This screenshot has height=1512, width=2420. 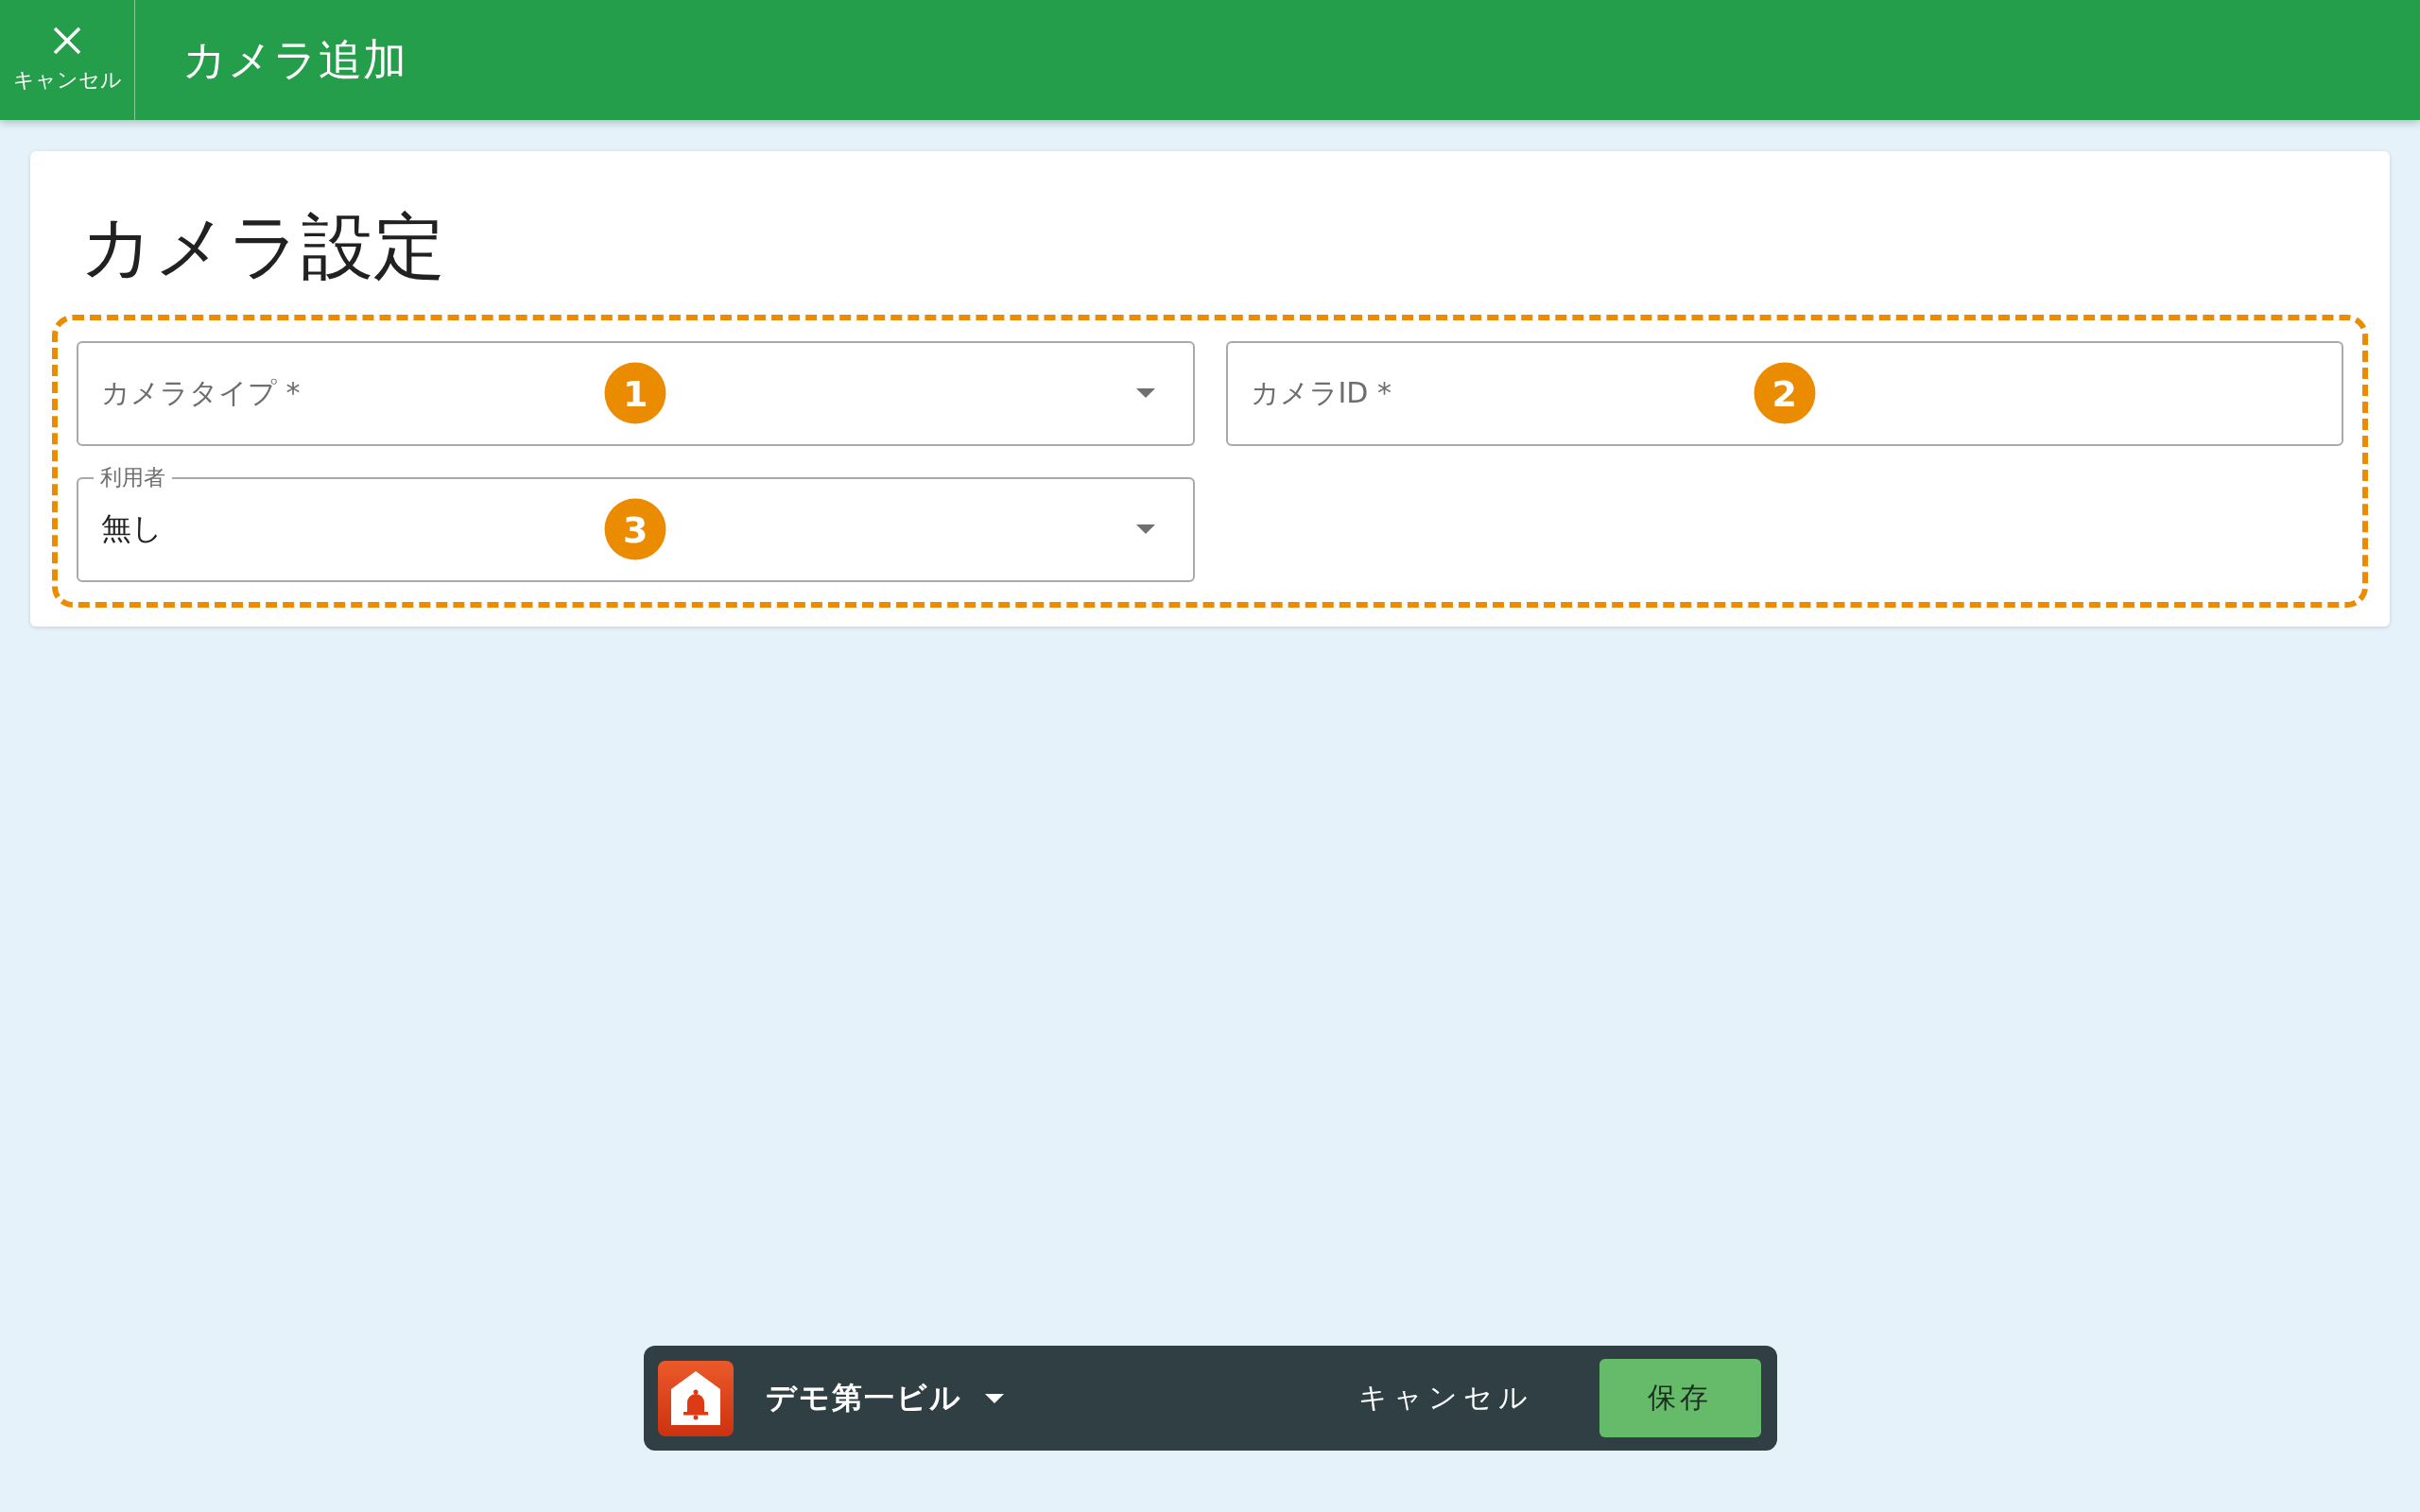 I want to click on close-icon, so click(x=67, y=40).